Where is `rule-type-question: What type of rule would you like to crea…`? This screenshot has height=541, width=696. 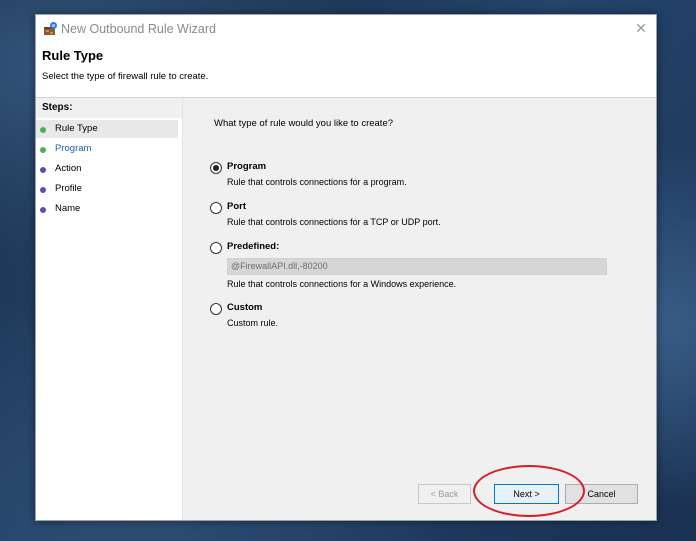
rule-type-question: What type of rule would you like to crea… is located at coordinates (304, 123).